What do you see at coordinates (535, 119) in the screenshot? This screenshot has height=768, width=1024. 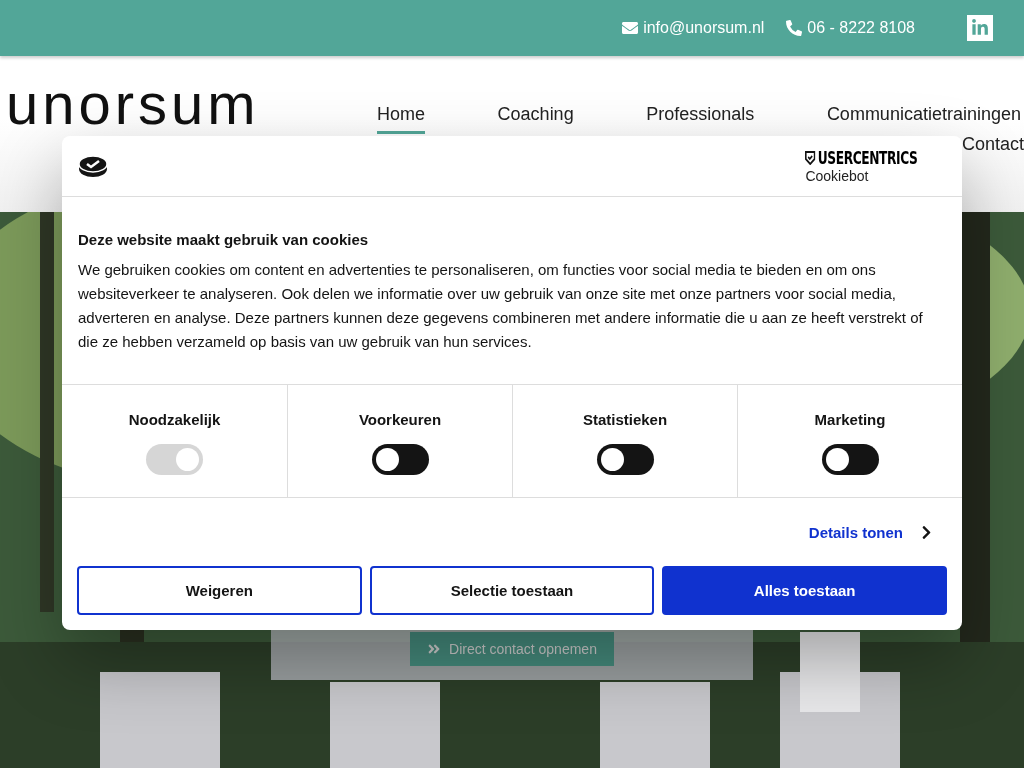 I see `nav-link: Coaching` at bounding box center [535, 119].